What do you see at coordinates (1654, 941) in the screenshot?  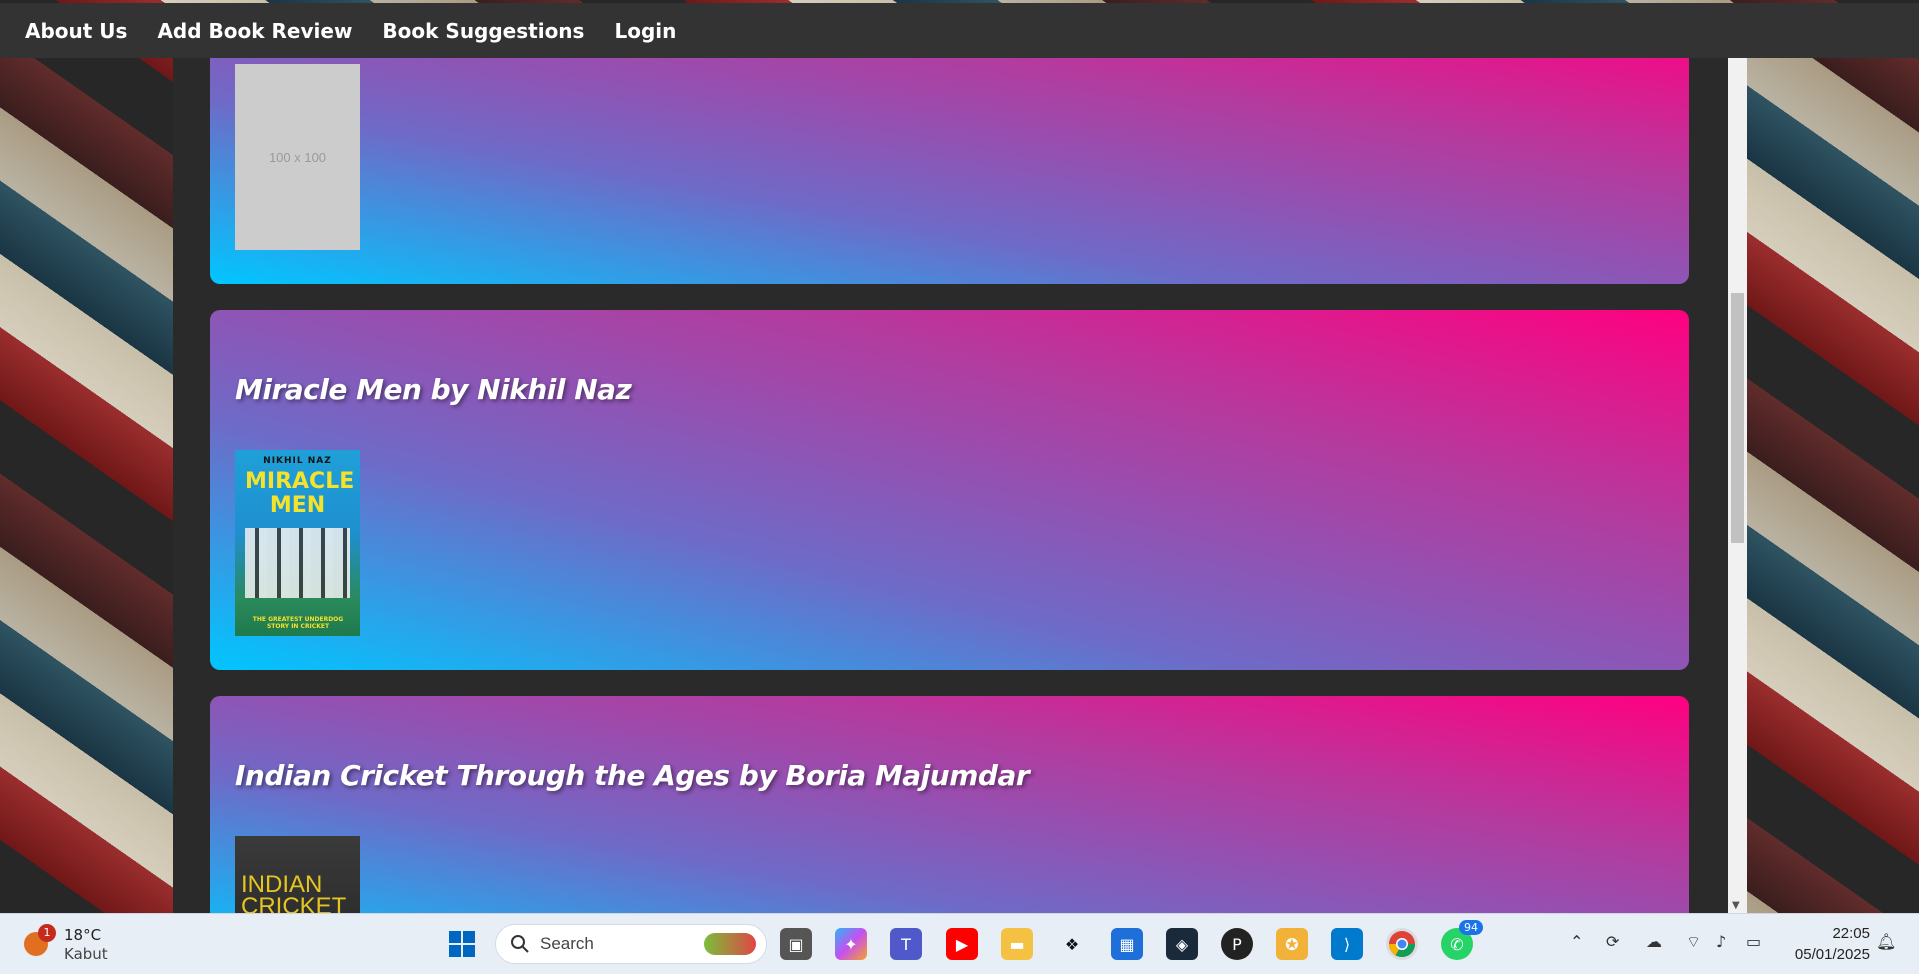 I see `cloud-icon: ☁` at bounding box center [1654, 941].